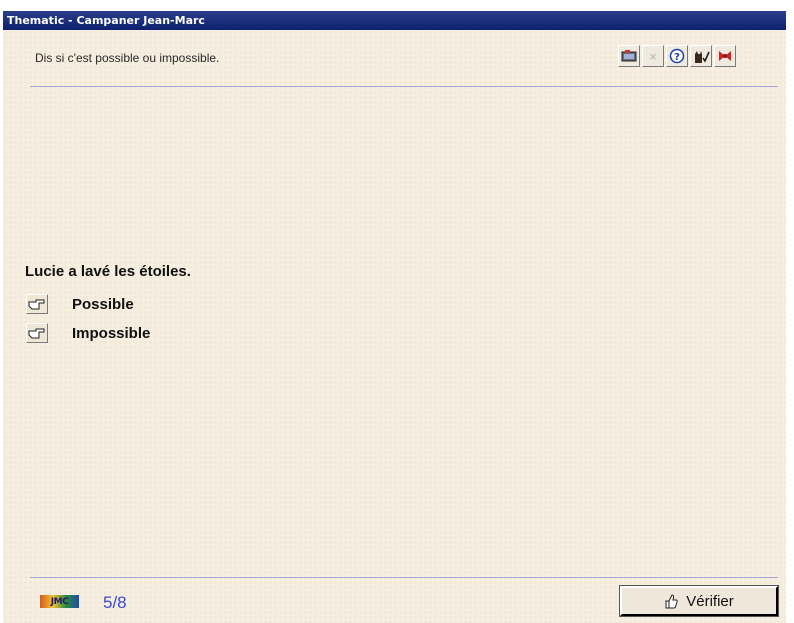  What do you see at coordinates (725, 56) in the screenshot?
I see `bow-icon` at bounding box center [725, 56].